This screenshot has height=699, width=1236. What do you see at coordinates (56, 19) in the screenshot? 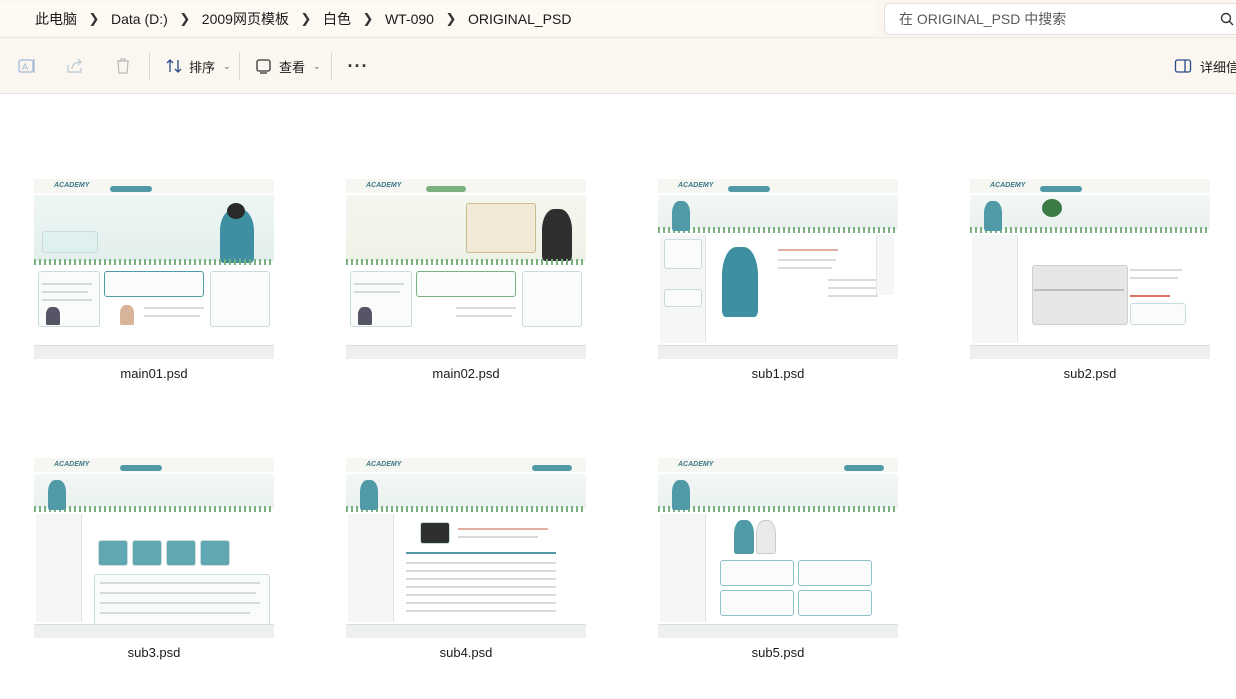
I see `breadcrumb-this-pc: 此电脑` at bounding box center [56, 19].